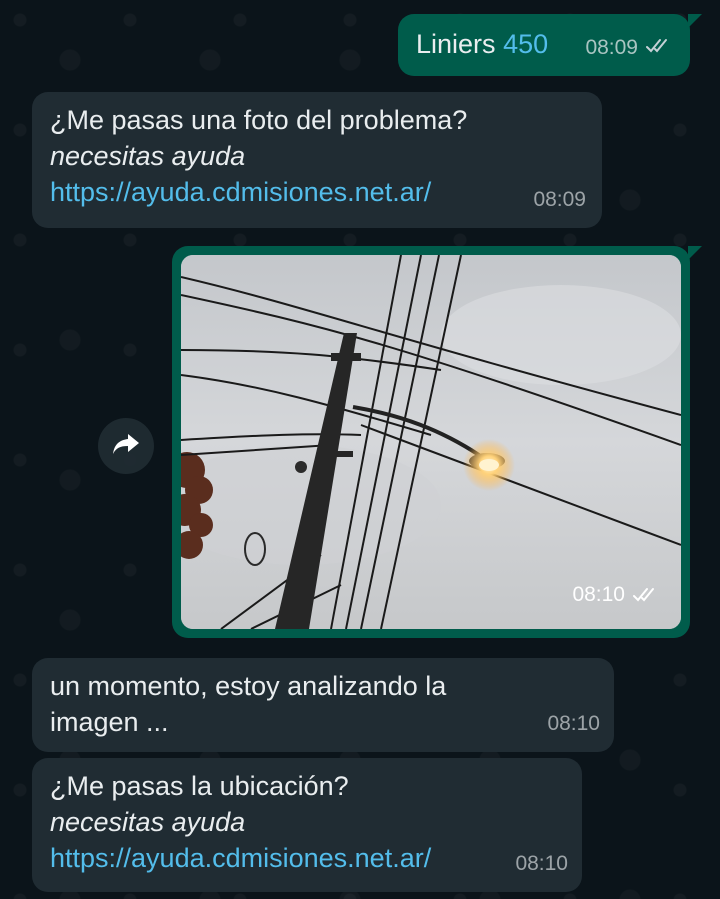 The height and width of the screenshot is (899, 720). I want to click on forward-arrow-icon, so click(126, 446).